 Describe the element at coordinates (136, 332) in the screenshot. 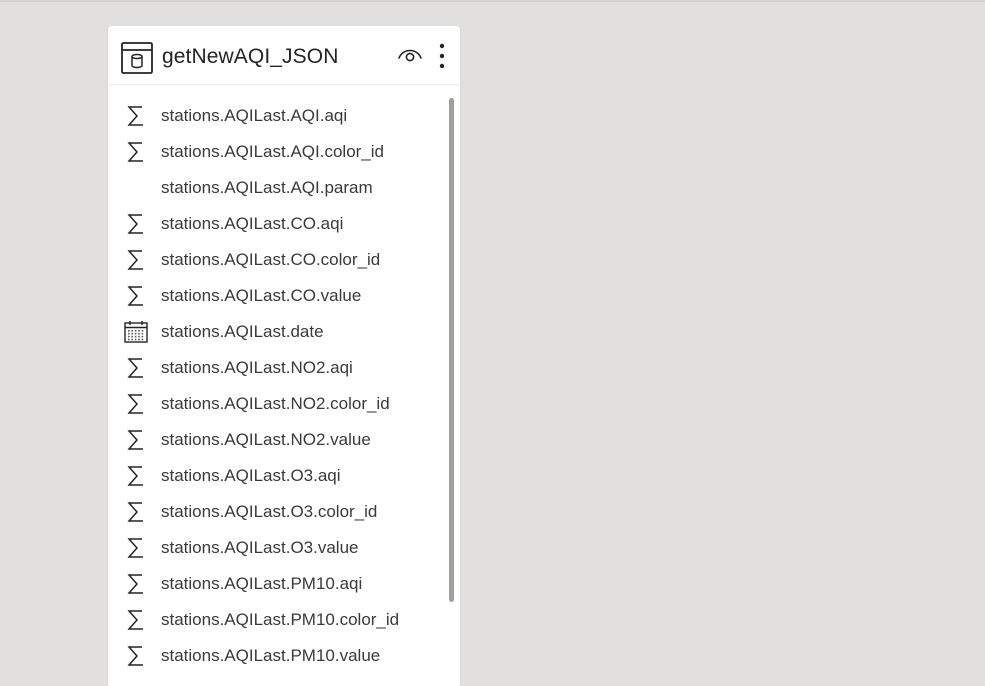

I see `calendar-icon` at that location.